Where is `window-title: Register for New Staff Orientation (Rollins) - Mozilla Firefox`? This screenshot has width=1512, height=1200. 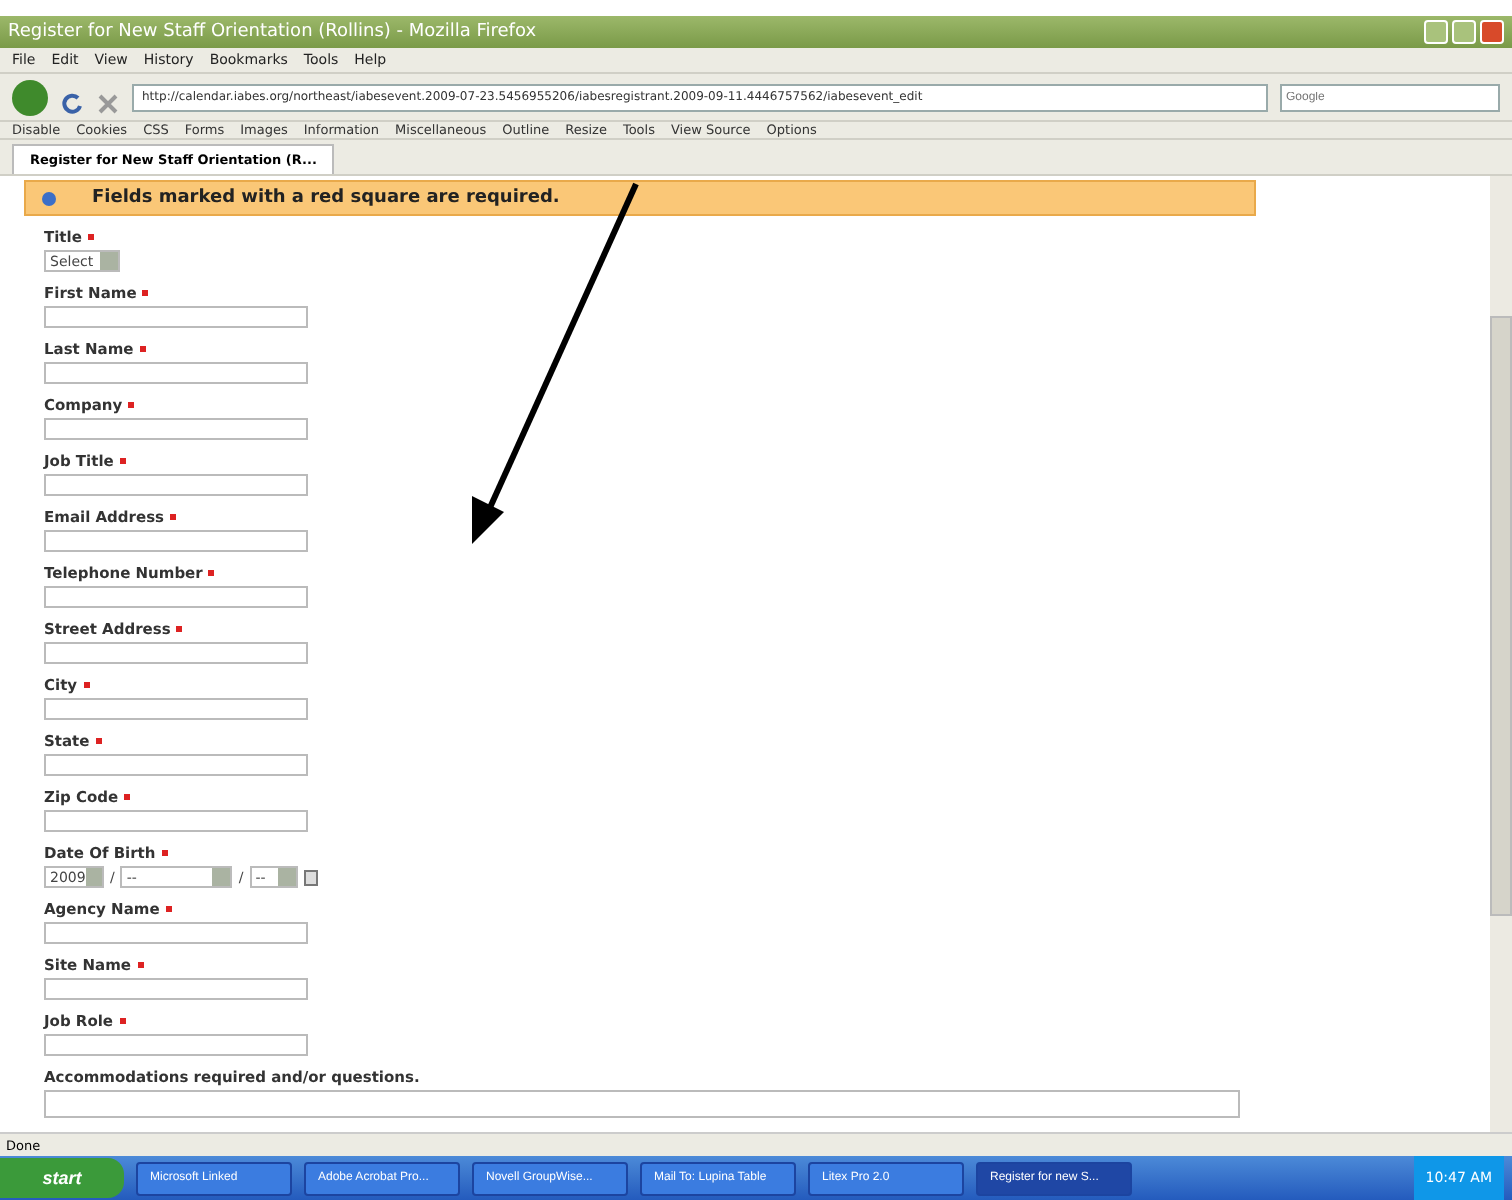
window-title: Register for New Staff Orientation (Rollins) - Mozilla Firefox is located at coordinates (272, 32).